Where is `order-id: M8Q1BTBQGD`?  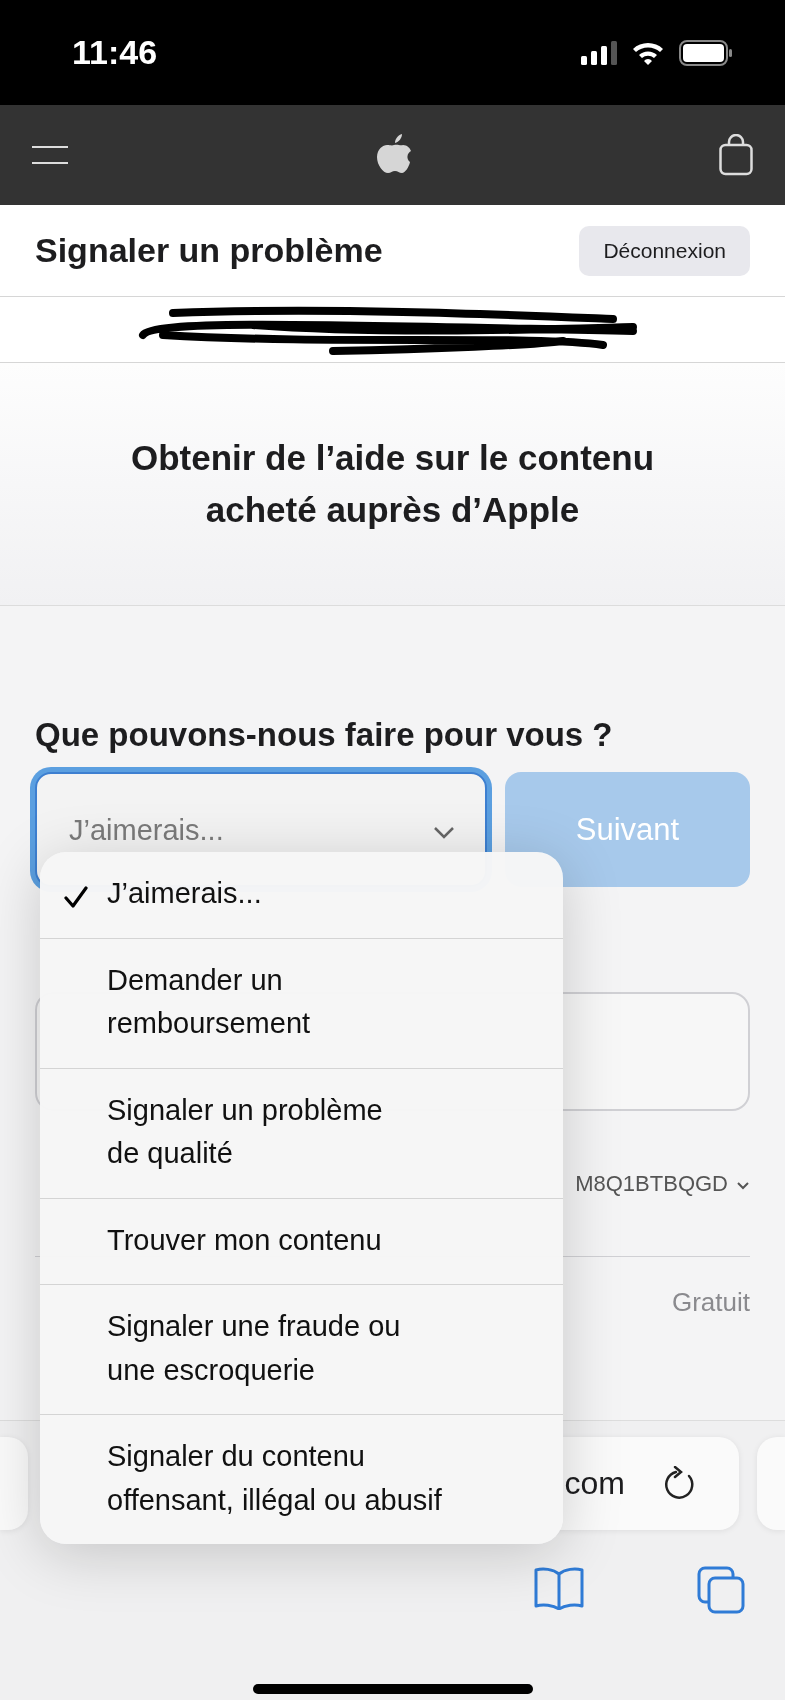
order-id: M8Q1BTBQGD is located at coordinates (651, 1184).